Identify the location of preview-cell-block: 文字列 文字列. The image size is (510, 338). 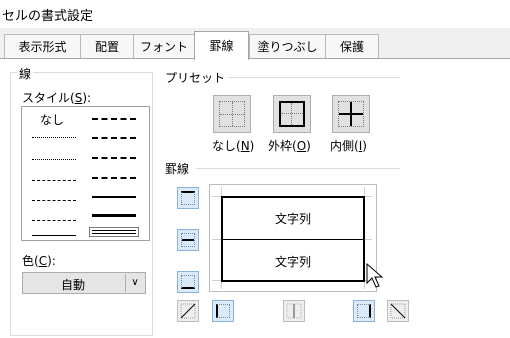
(293, 239).